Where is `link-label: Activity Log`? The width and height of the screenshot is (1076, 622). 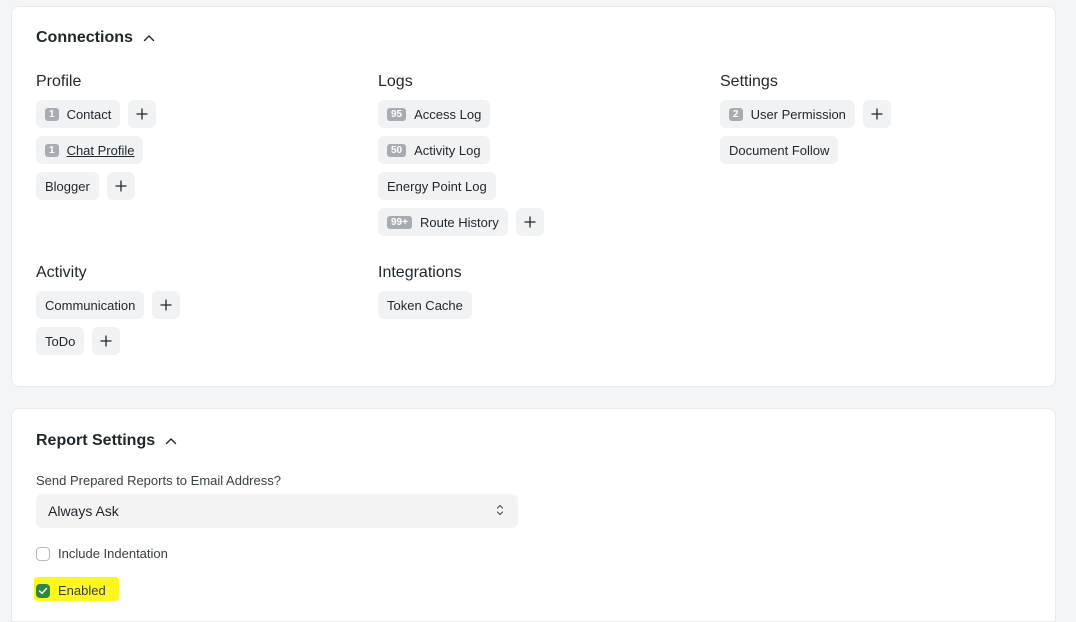
link-label: Activity Log is located at coordinates (447, 150).